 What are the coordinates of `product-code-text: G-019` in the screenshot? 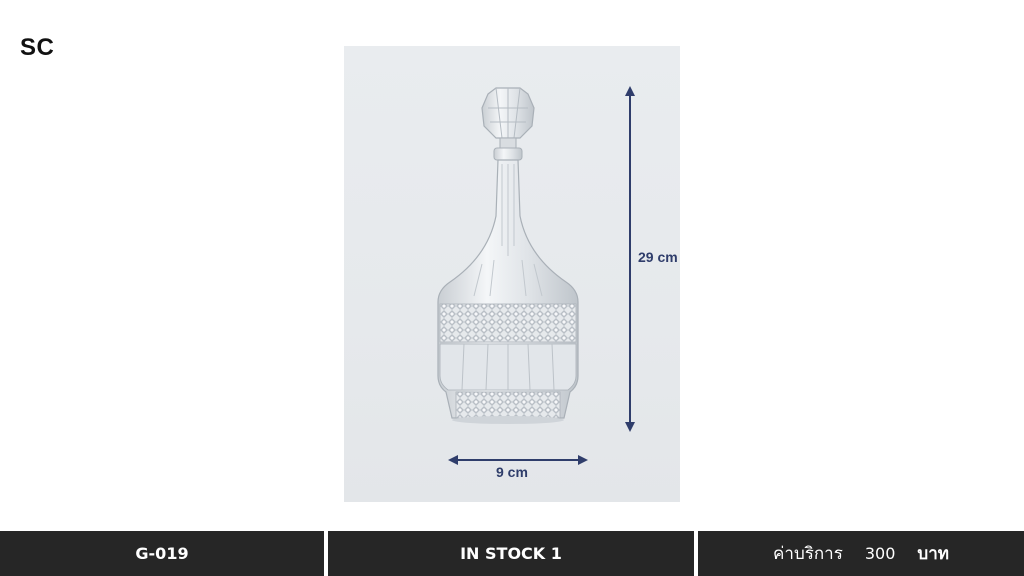 It's located at (162, 553).